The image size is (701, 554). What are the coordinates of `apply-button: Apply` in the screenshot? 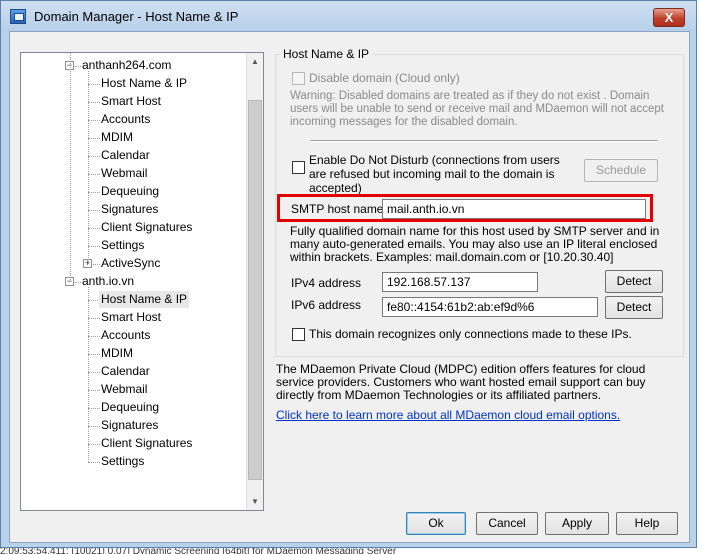 It's located at (577, 523).